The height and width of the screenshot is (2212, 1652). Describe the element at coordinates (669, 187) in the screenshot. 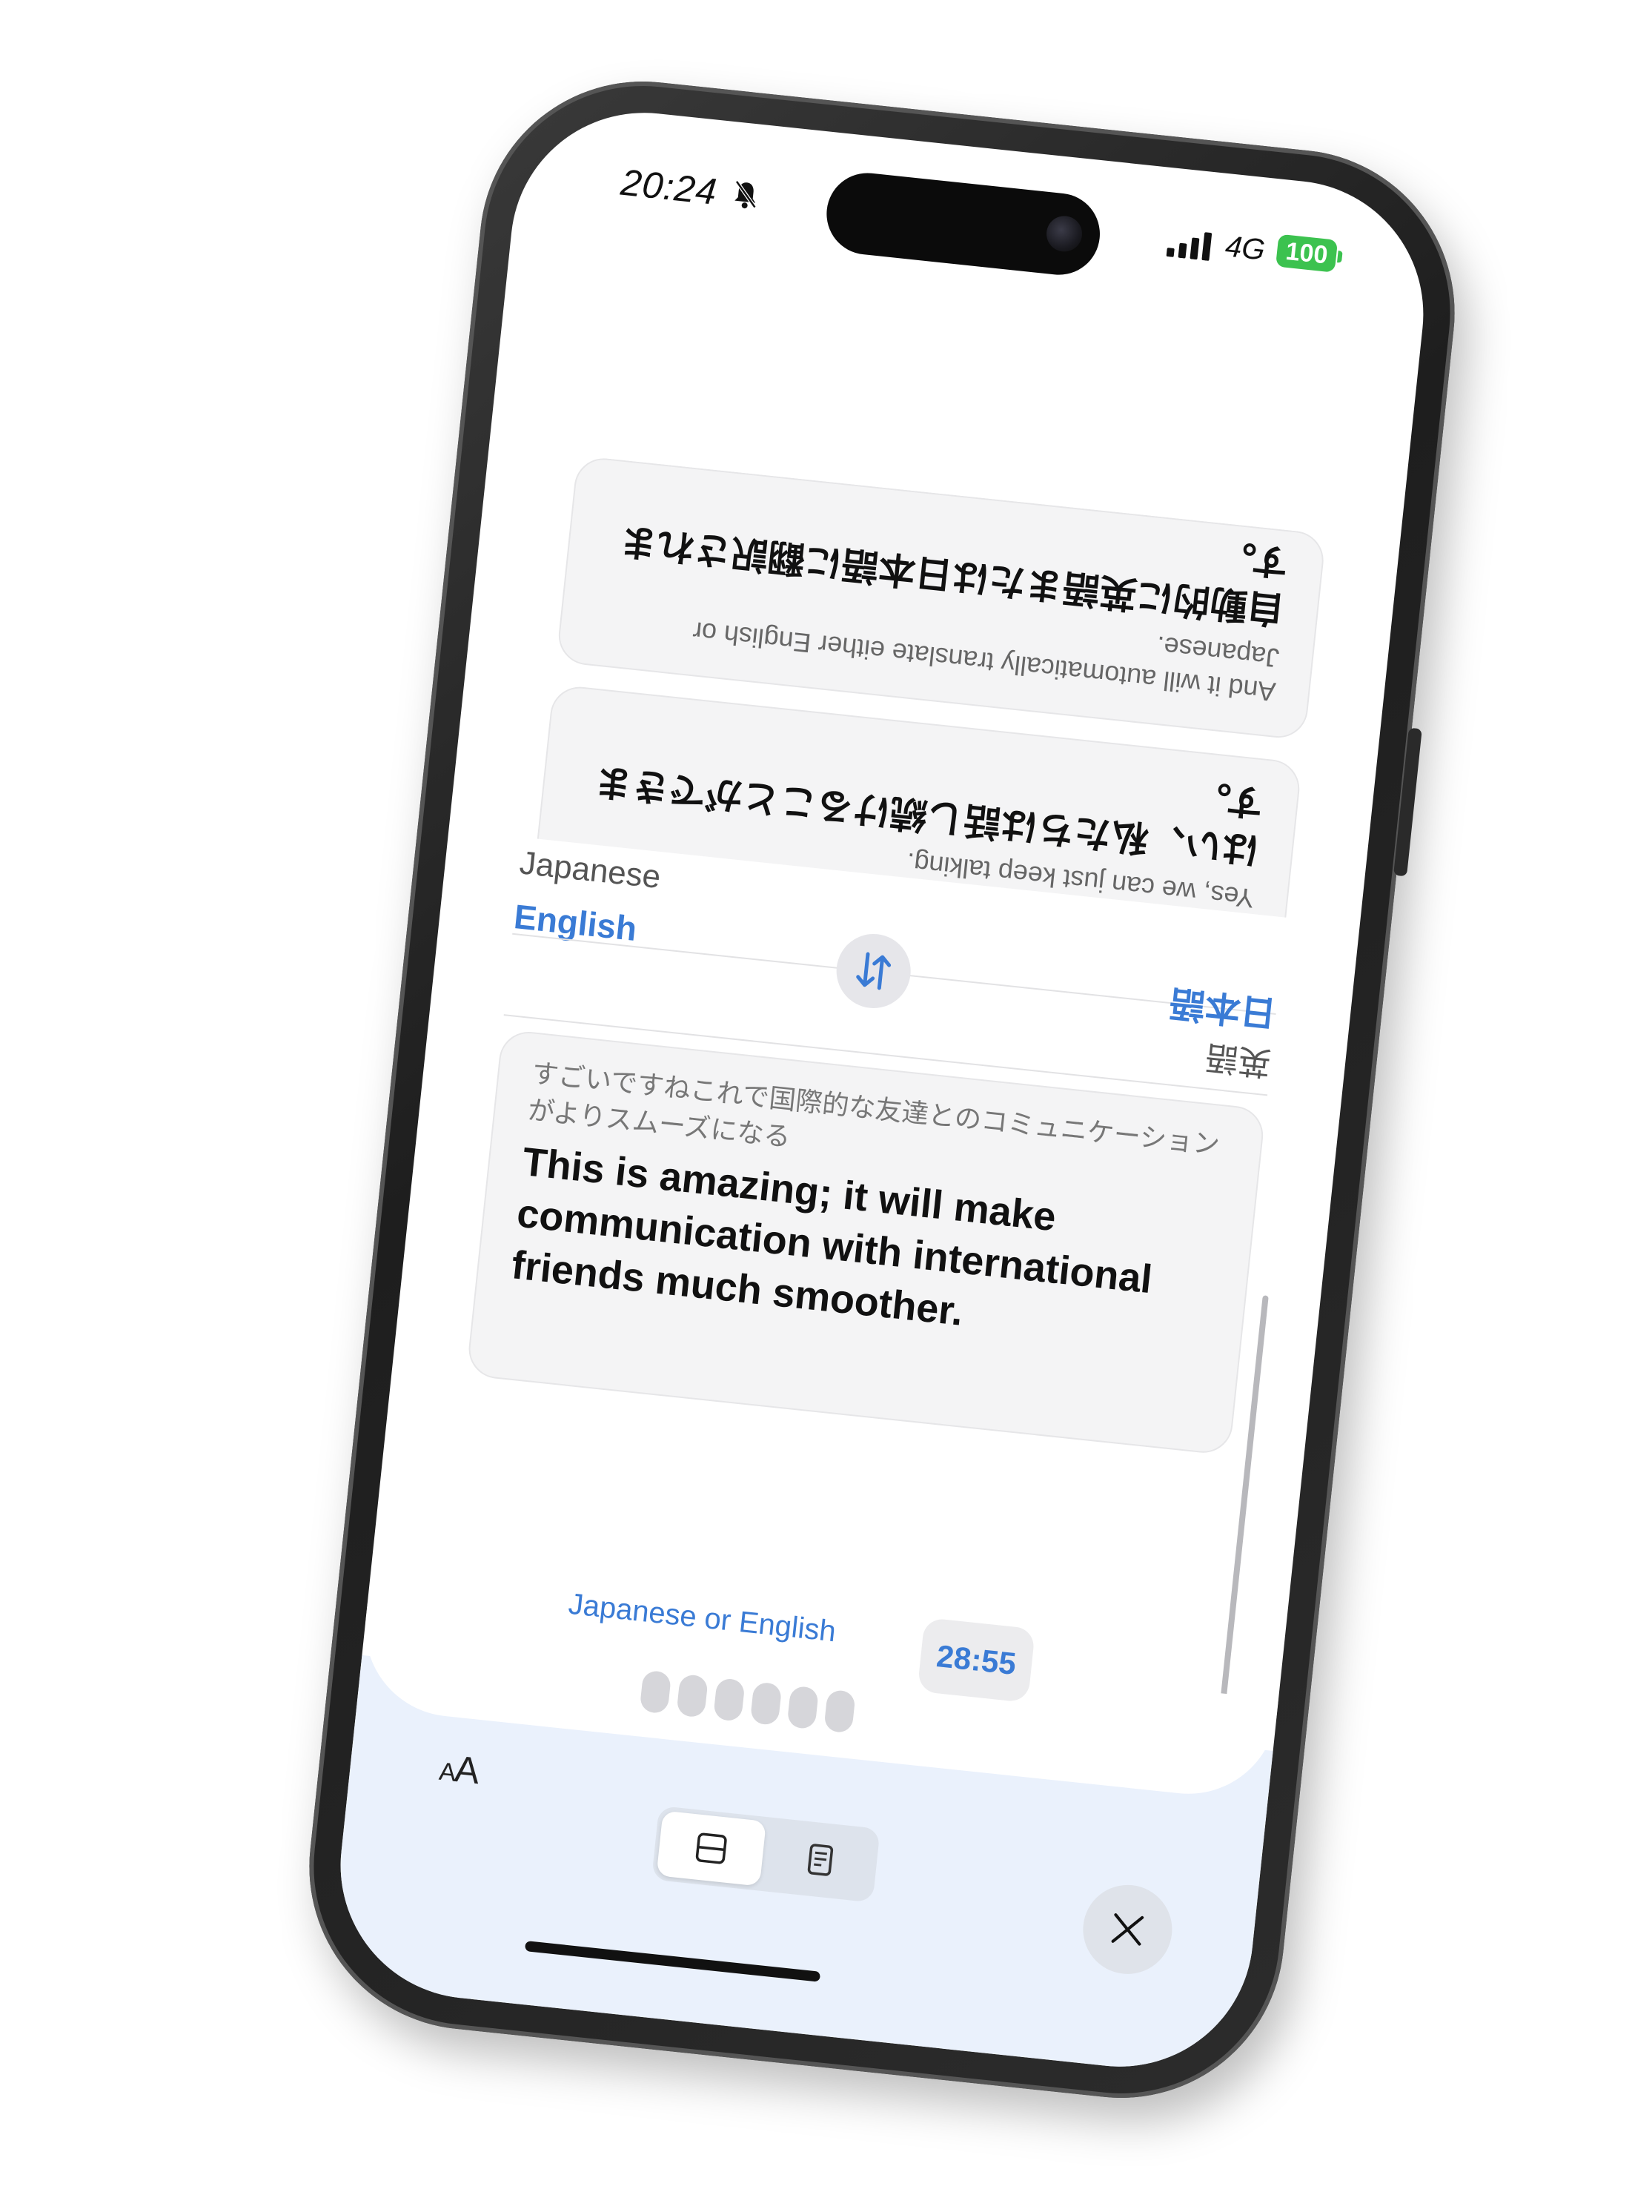

I see `status-time: 20:24` at that location.